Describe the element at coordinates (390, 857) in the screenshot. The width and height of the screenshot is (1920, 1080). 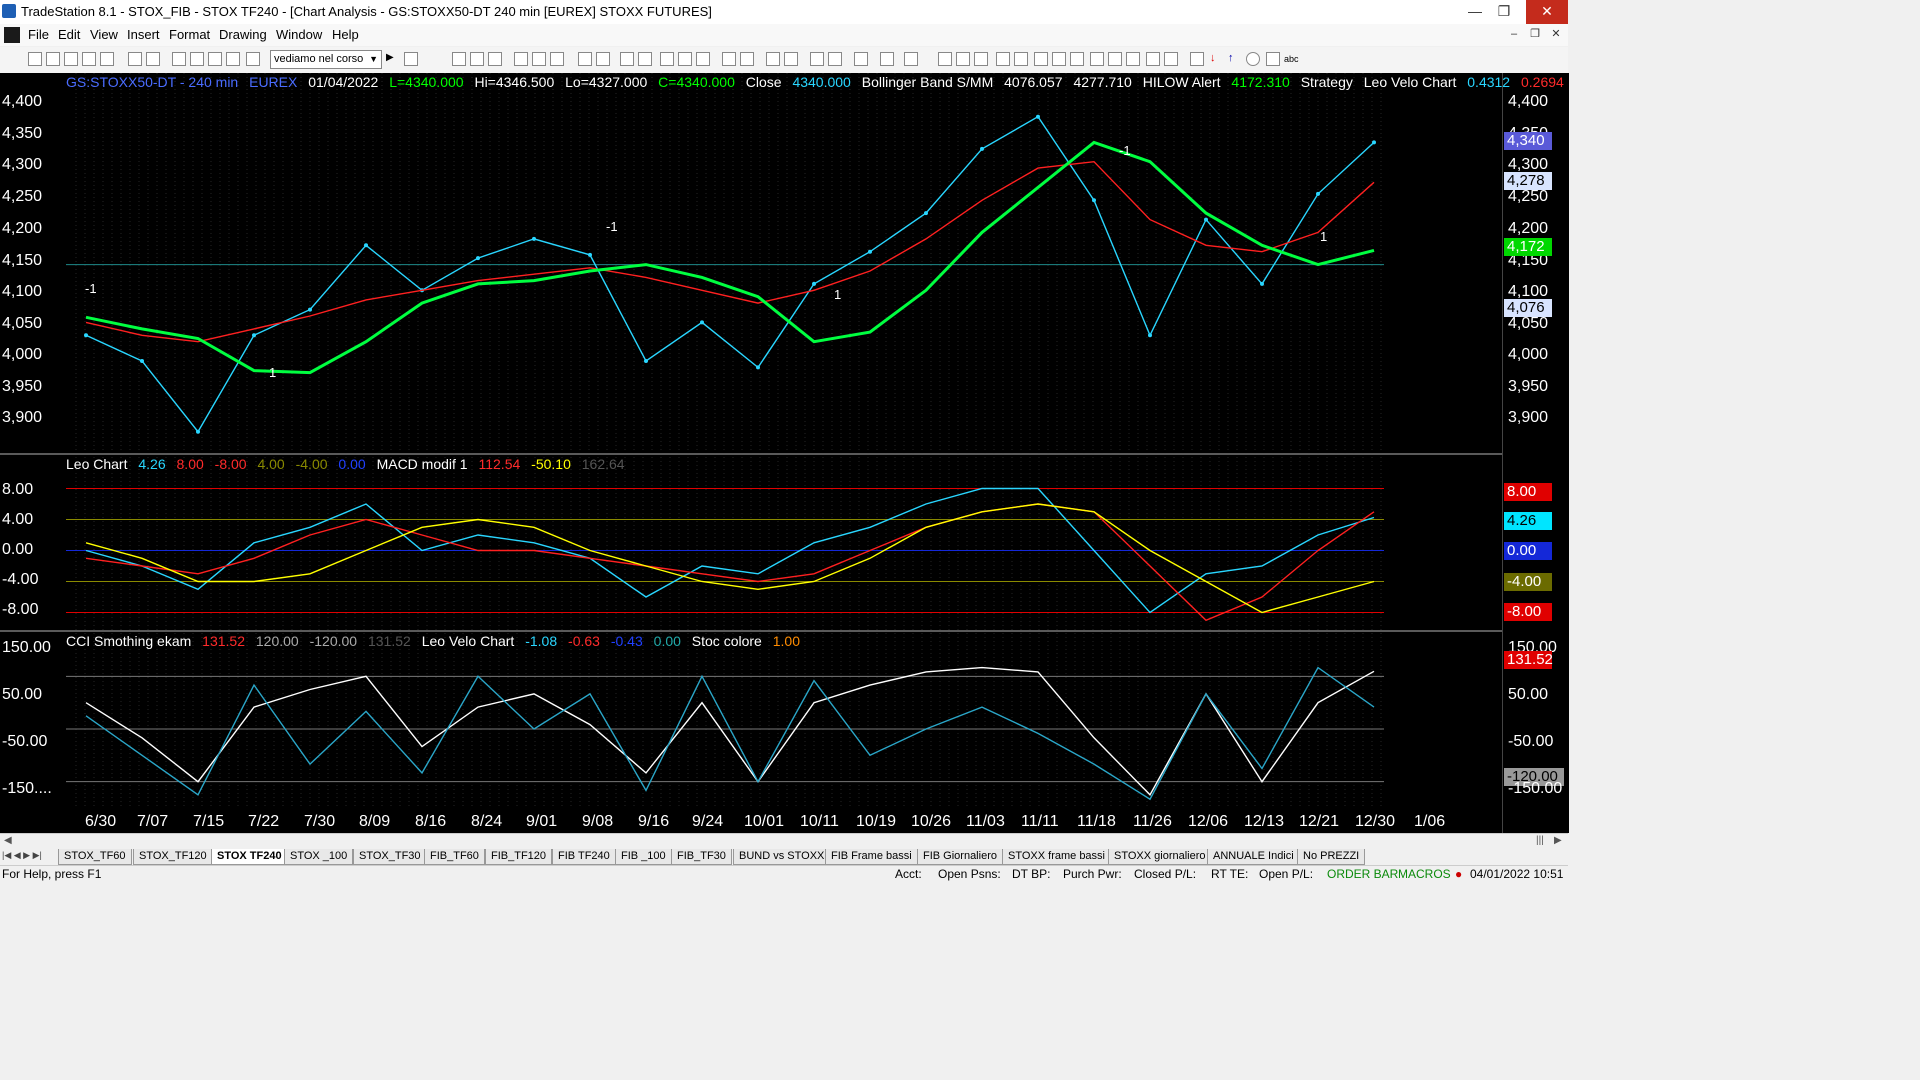
I see `tab-stox-tf30: STOX_TF30` at that location.